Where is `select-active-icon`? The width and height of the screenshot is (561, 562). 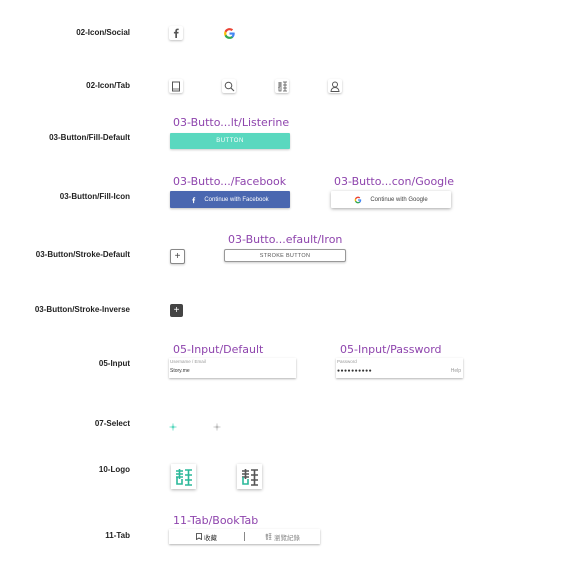 select-active-icon is located at coordinates (173, 424).